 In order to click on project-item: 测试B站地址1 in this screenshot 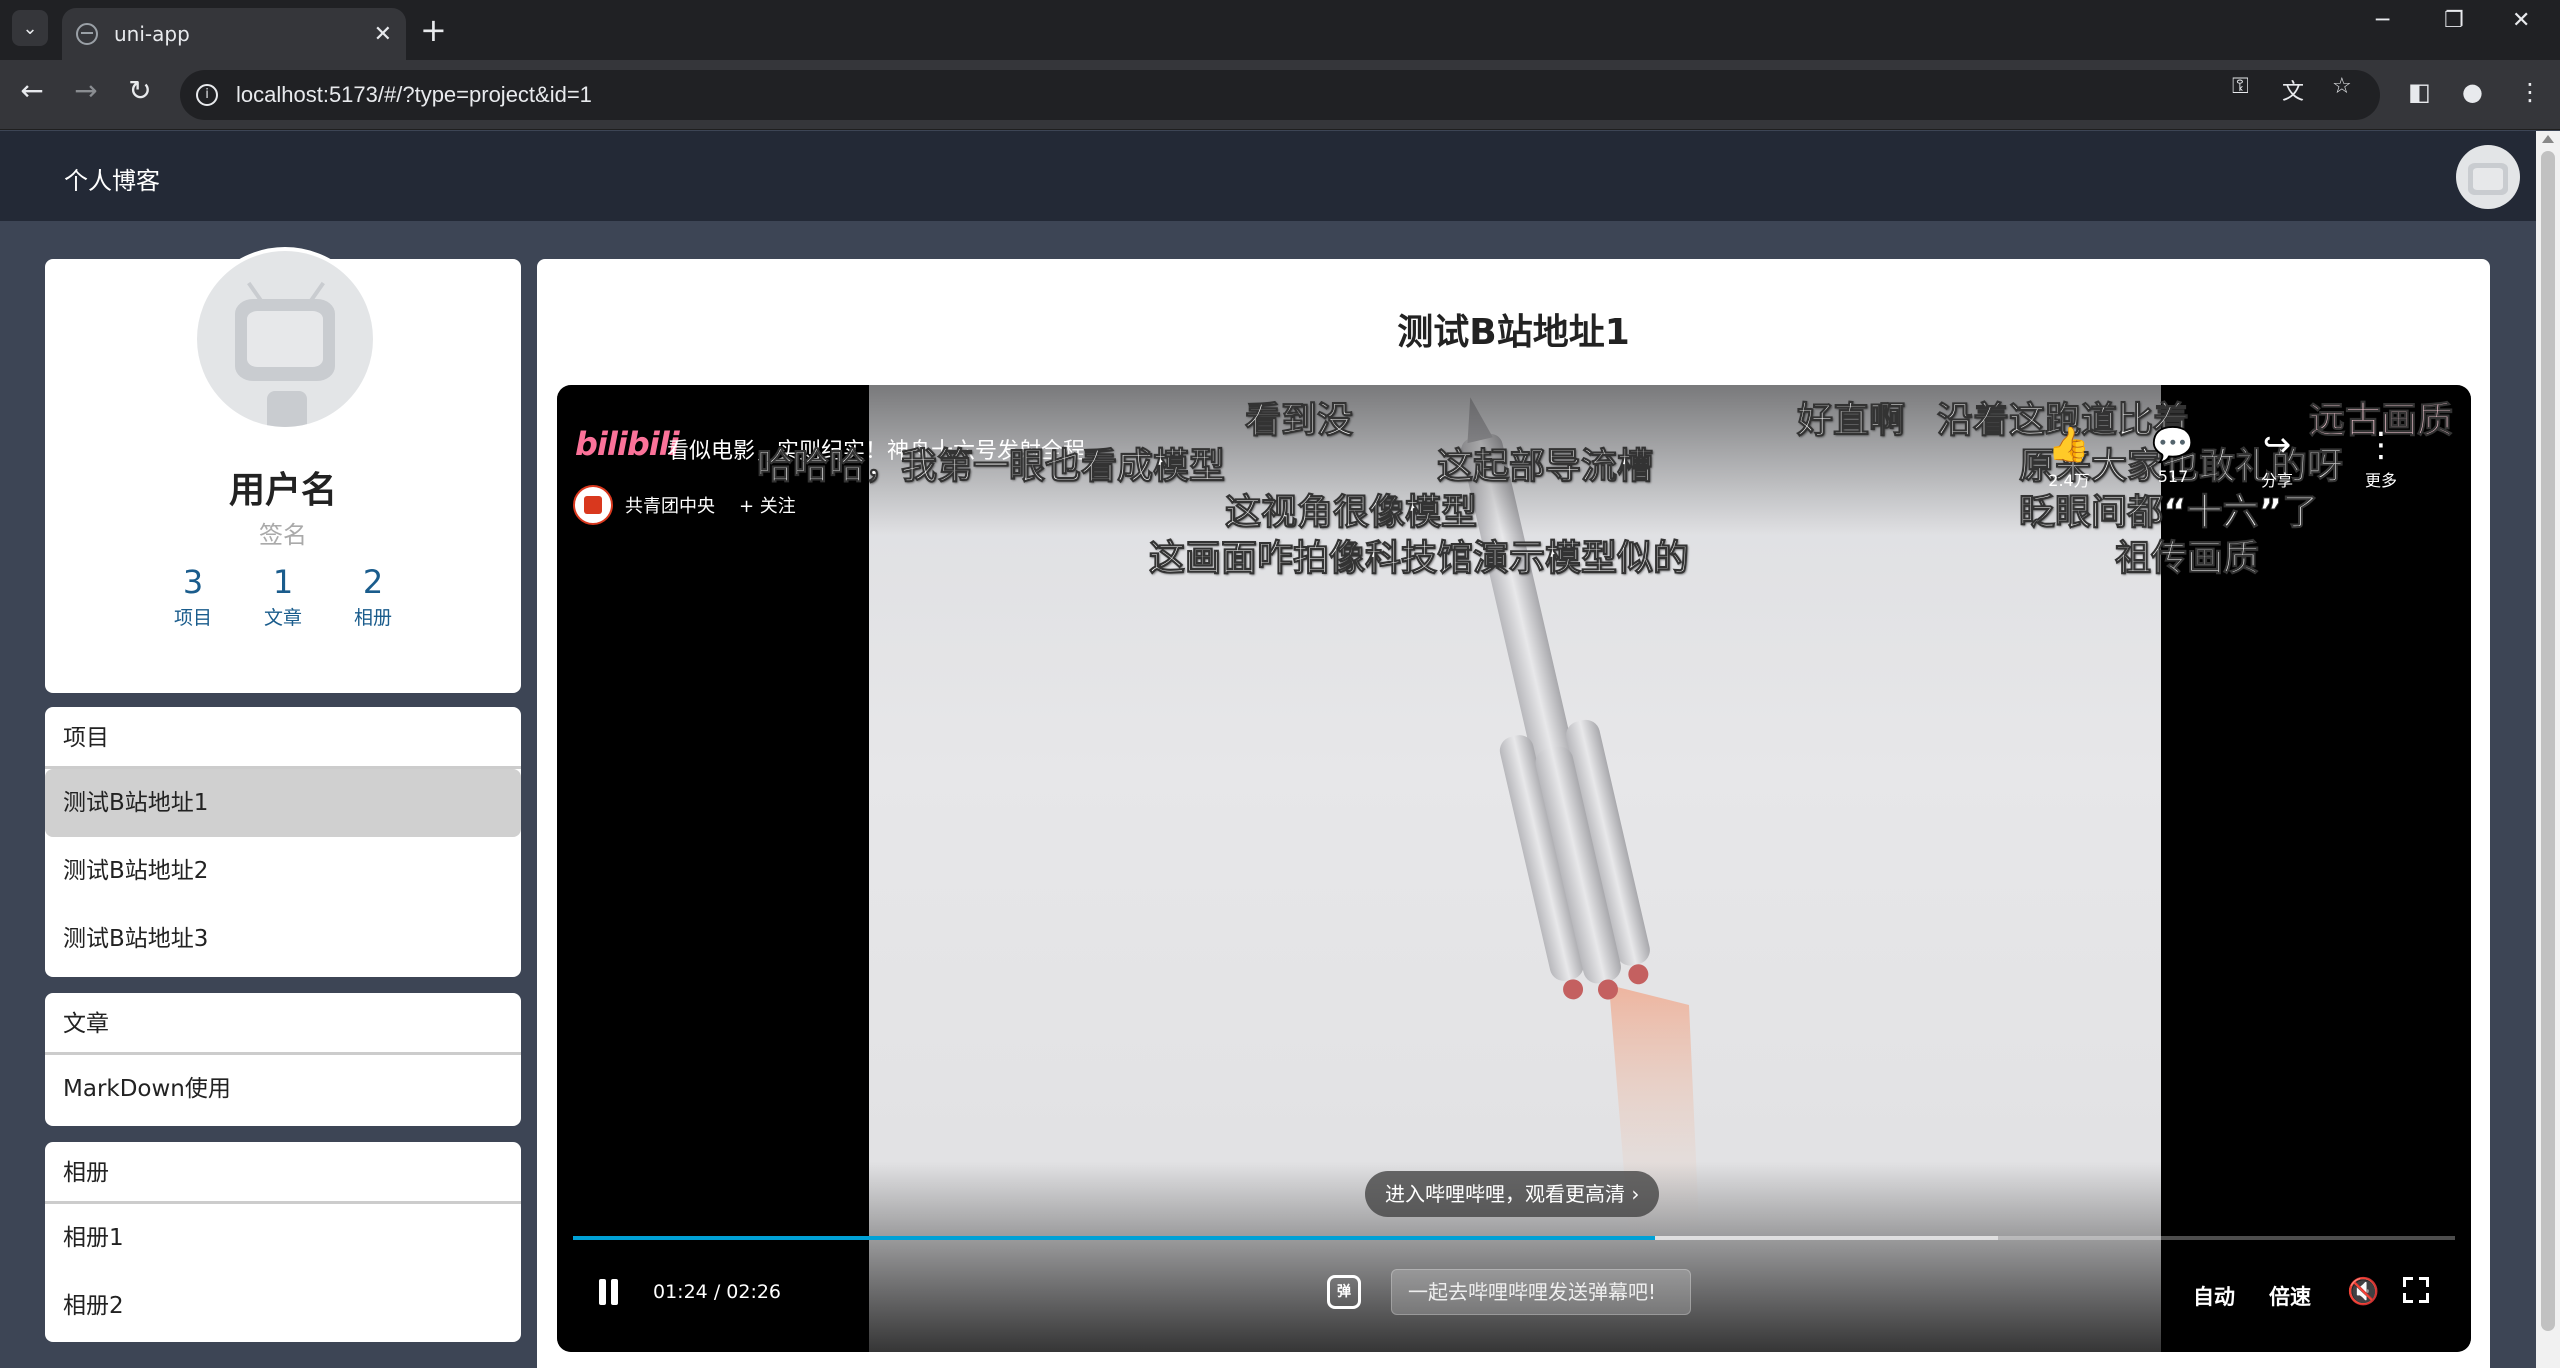, I will do `click(283, 803)`.